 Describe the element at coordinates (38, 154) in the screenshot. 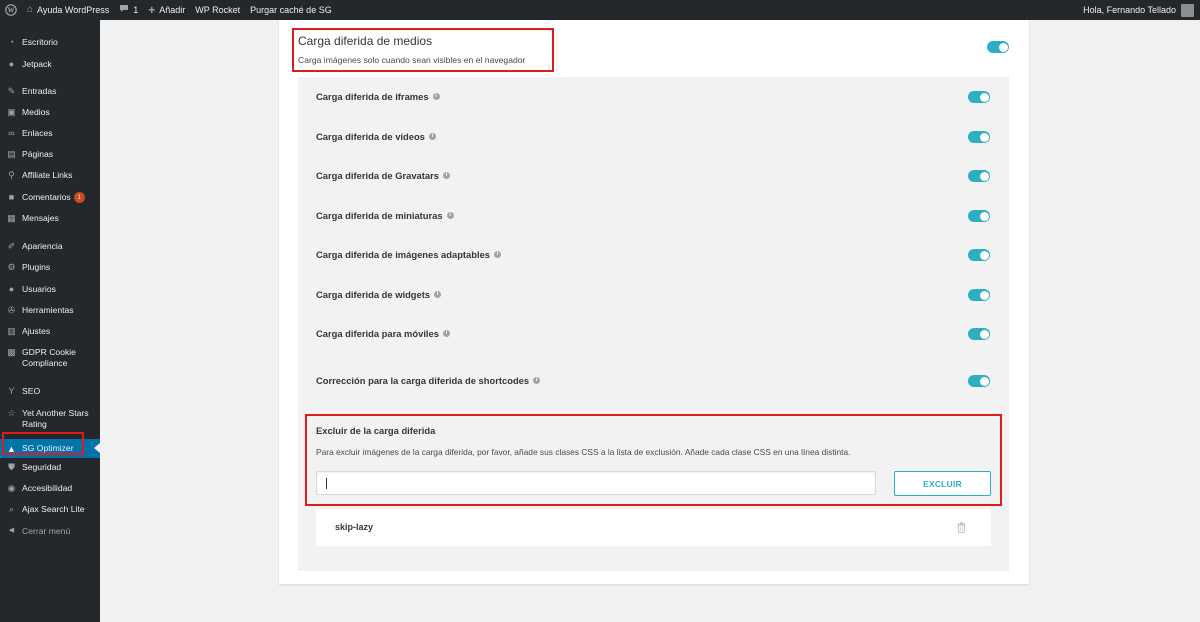

I see `sidebar-item-label: Páginas` at that location.